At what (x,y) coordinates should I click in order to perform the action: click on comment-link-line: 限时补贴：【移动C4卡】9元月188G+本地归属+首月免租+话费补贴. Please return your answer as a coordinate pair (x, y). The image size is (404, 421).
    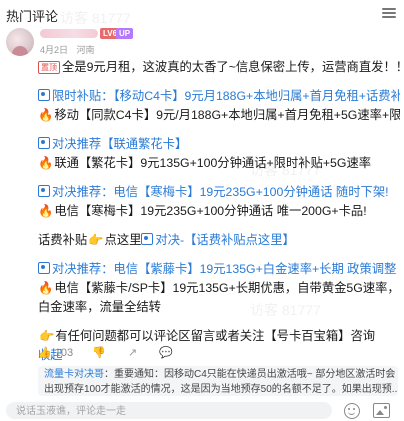
    Looking at the image, I should click on (219, 96).